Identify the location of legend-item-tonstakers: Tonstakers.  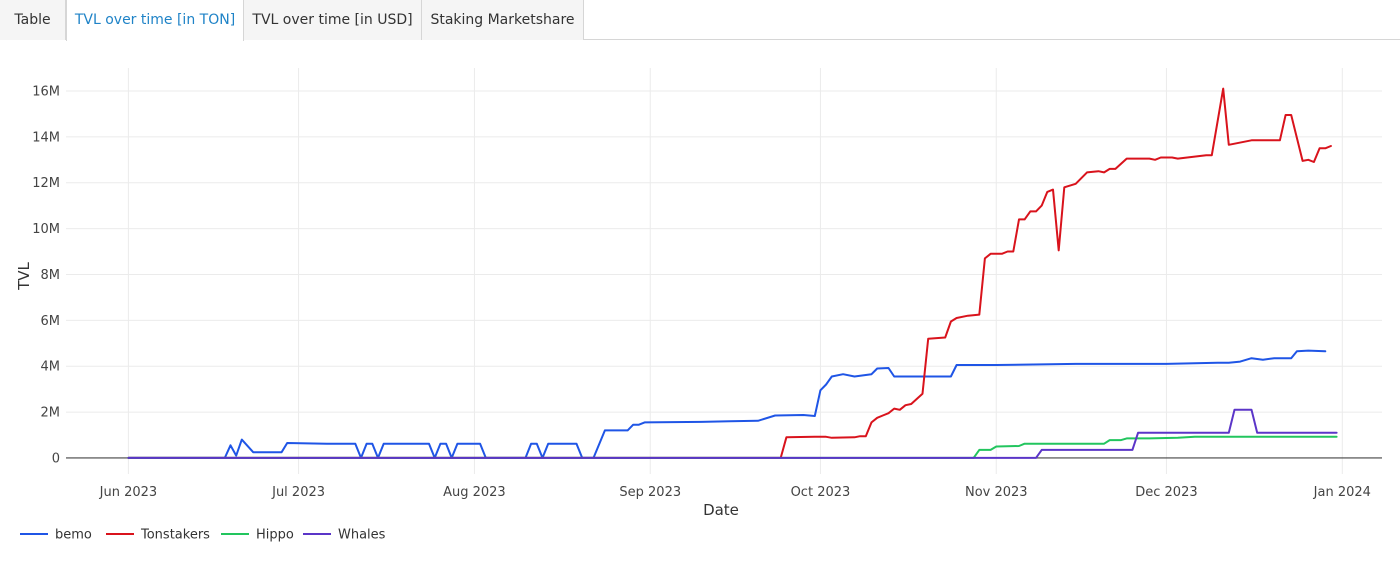
(158, 535).